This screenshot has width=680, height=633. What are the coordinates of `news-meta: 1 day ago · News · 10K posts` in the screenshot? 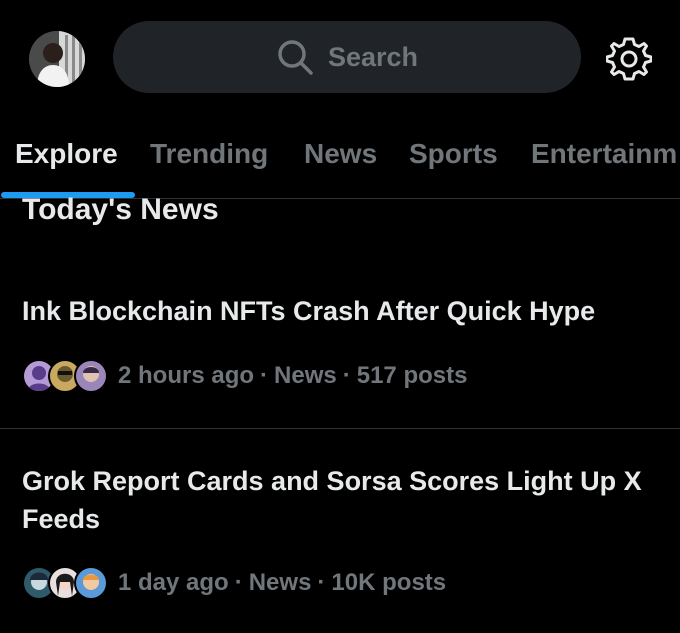 It's located at (234, 583).